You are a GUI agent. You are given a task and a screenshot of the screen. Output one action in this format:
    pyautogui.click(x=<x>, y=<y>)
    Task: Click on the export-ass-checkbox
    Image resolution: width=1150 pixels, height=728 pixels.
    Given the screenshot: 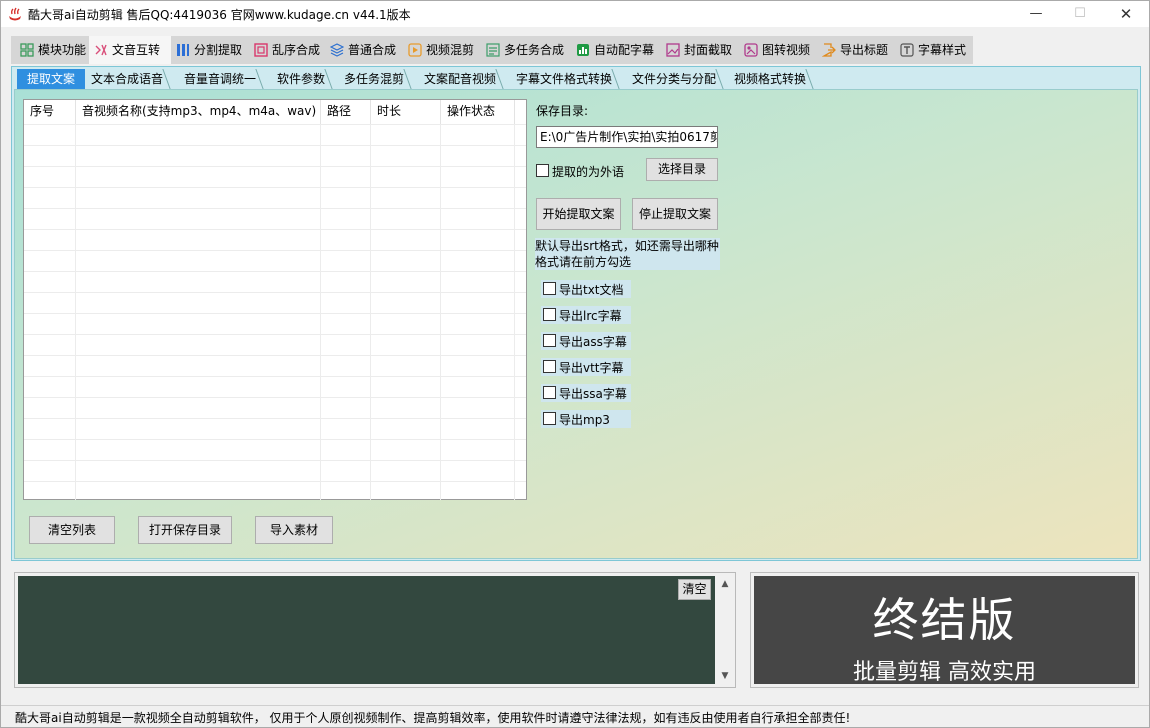 What is the action you would take?
    pyautogui.click(x=549, y=340)
    